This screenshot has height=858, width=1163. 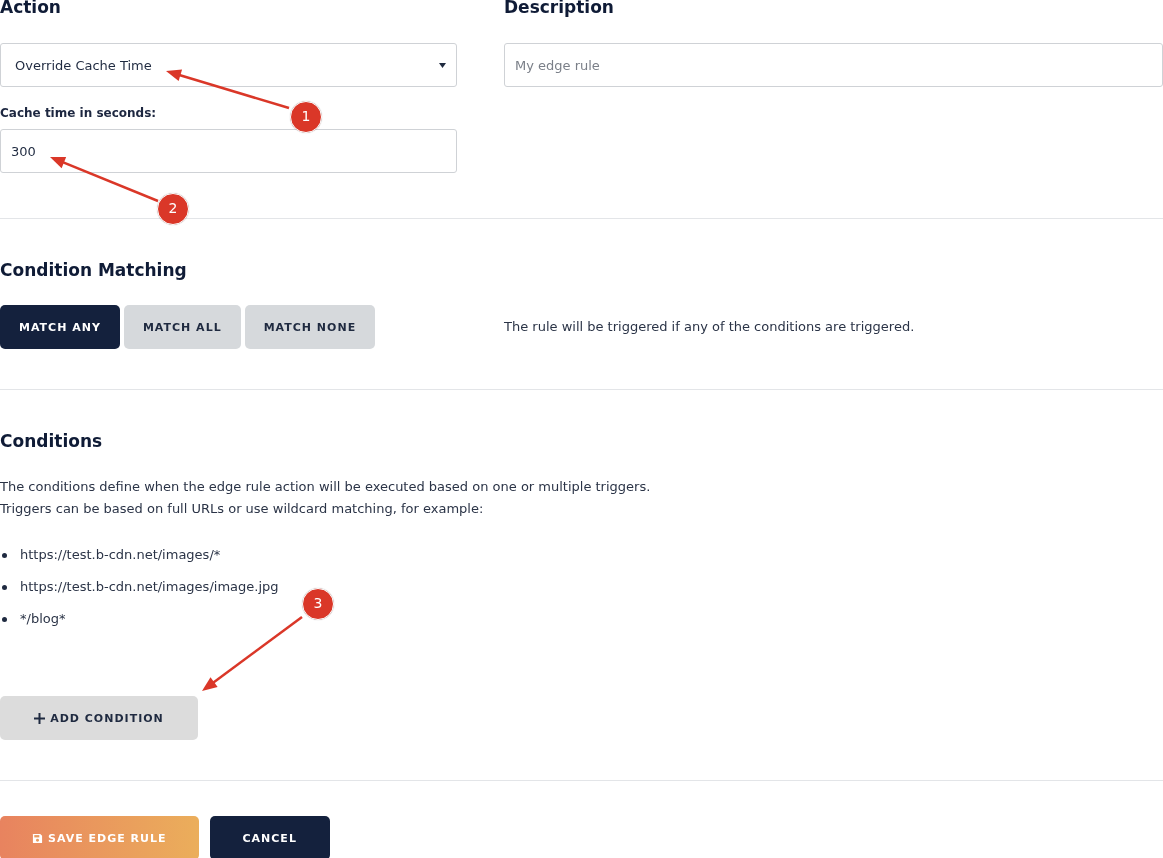 What do you see at coordinates (30, 8) in the screenshot?
I see `section-heading: Action` at bounding box center [30, 8].